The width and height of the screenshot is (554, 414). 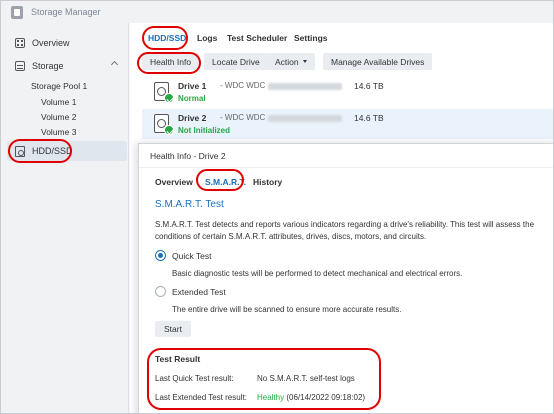 I want to click on tab-logs: Logs, so click(x=207, y=38).